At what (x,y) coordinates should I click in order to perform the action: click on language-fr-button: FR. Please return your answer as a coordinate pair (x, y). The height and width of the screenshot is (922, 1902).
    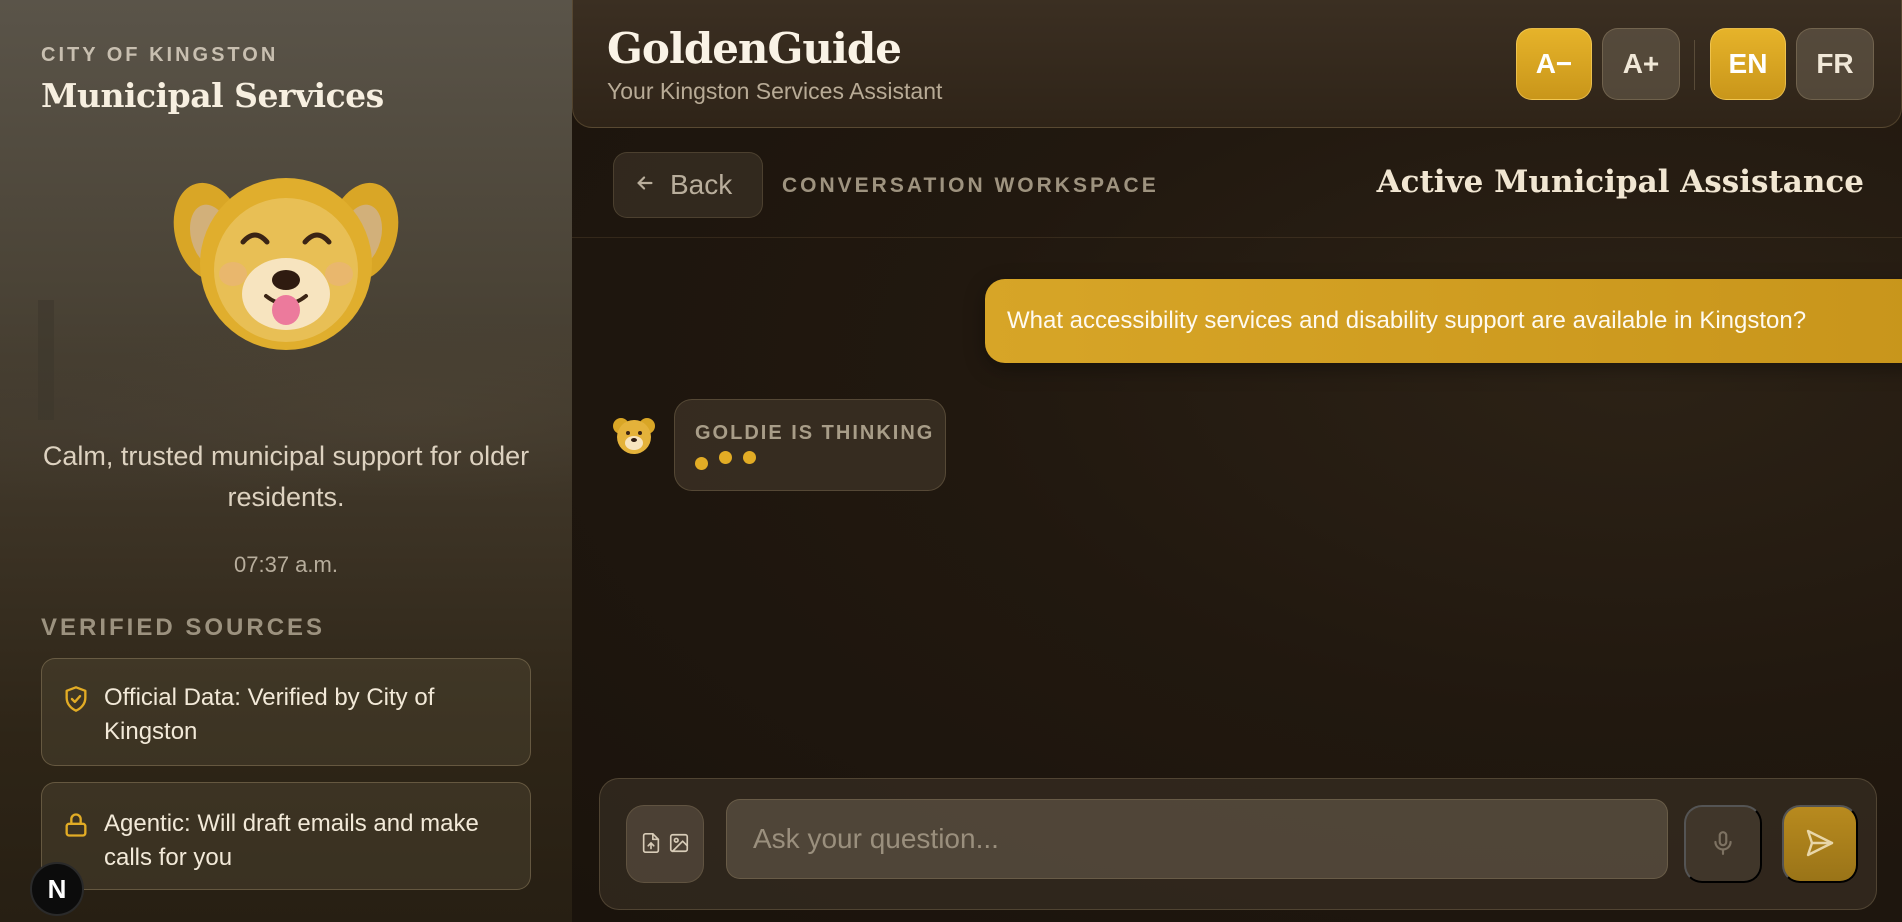
    Looking at the image, I should click on (1835, 64).